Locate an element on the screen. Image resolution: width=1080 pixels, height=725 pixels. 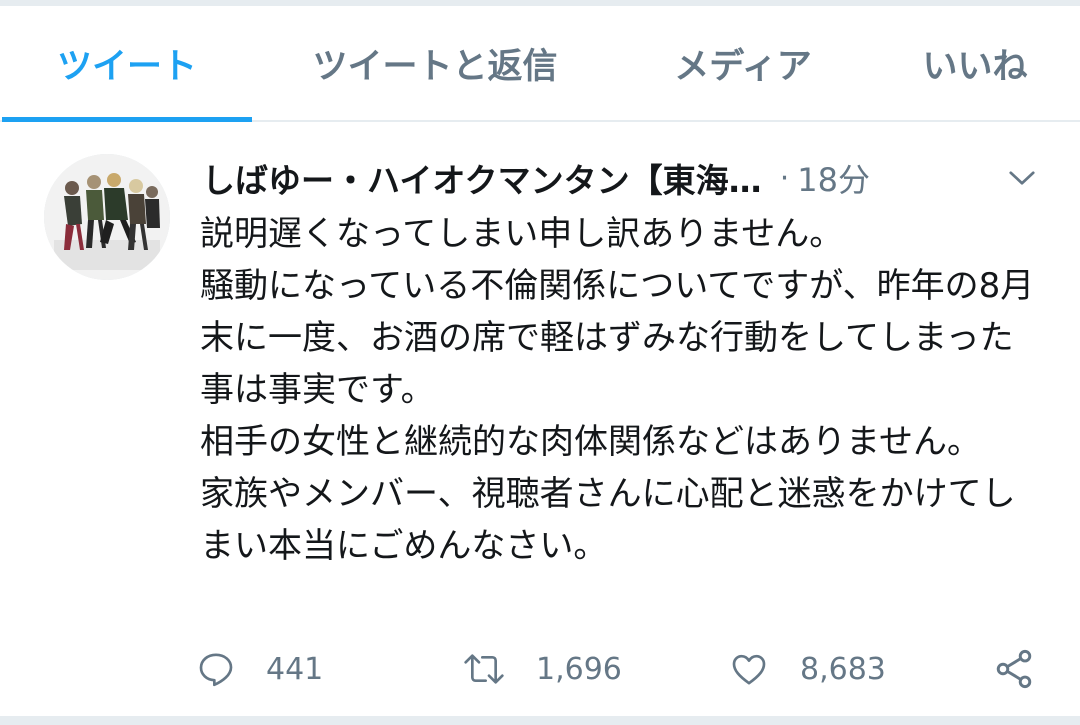
tab-likes: いいね is located at coordinates (975, 63).